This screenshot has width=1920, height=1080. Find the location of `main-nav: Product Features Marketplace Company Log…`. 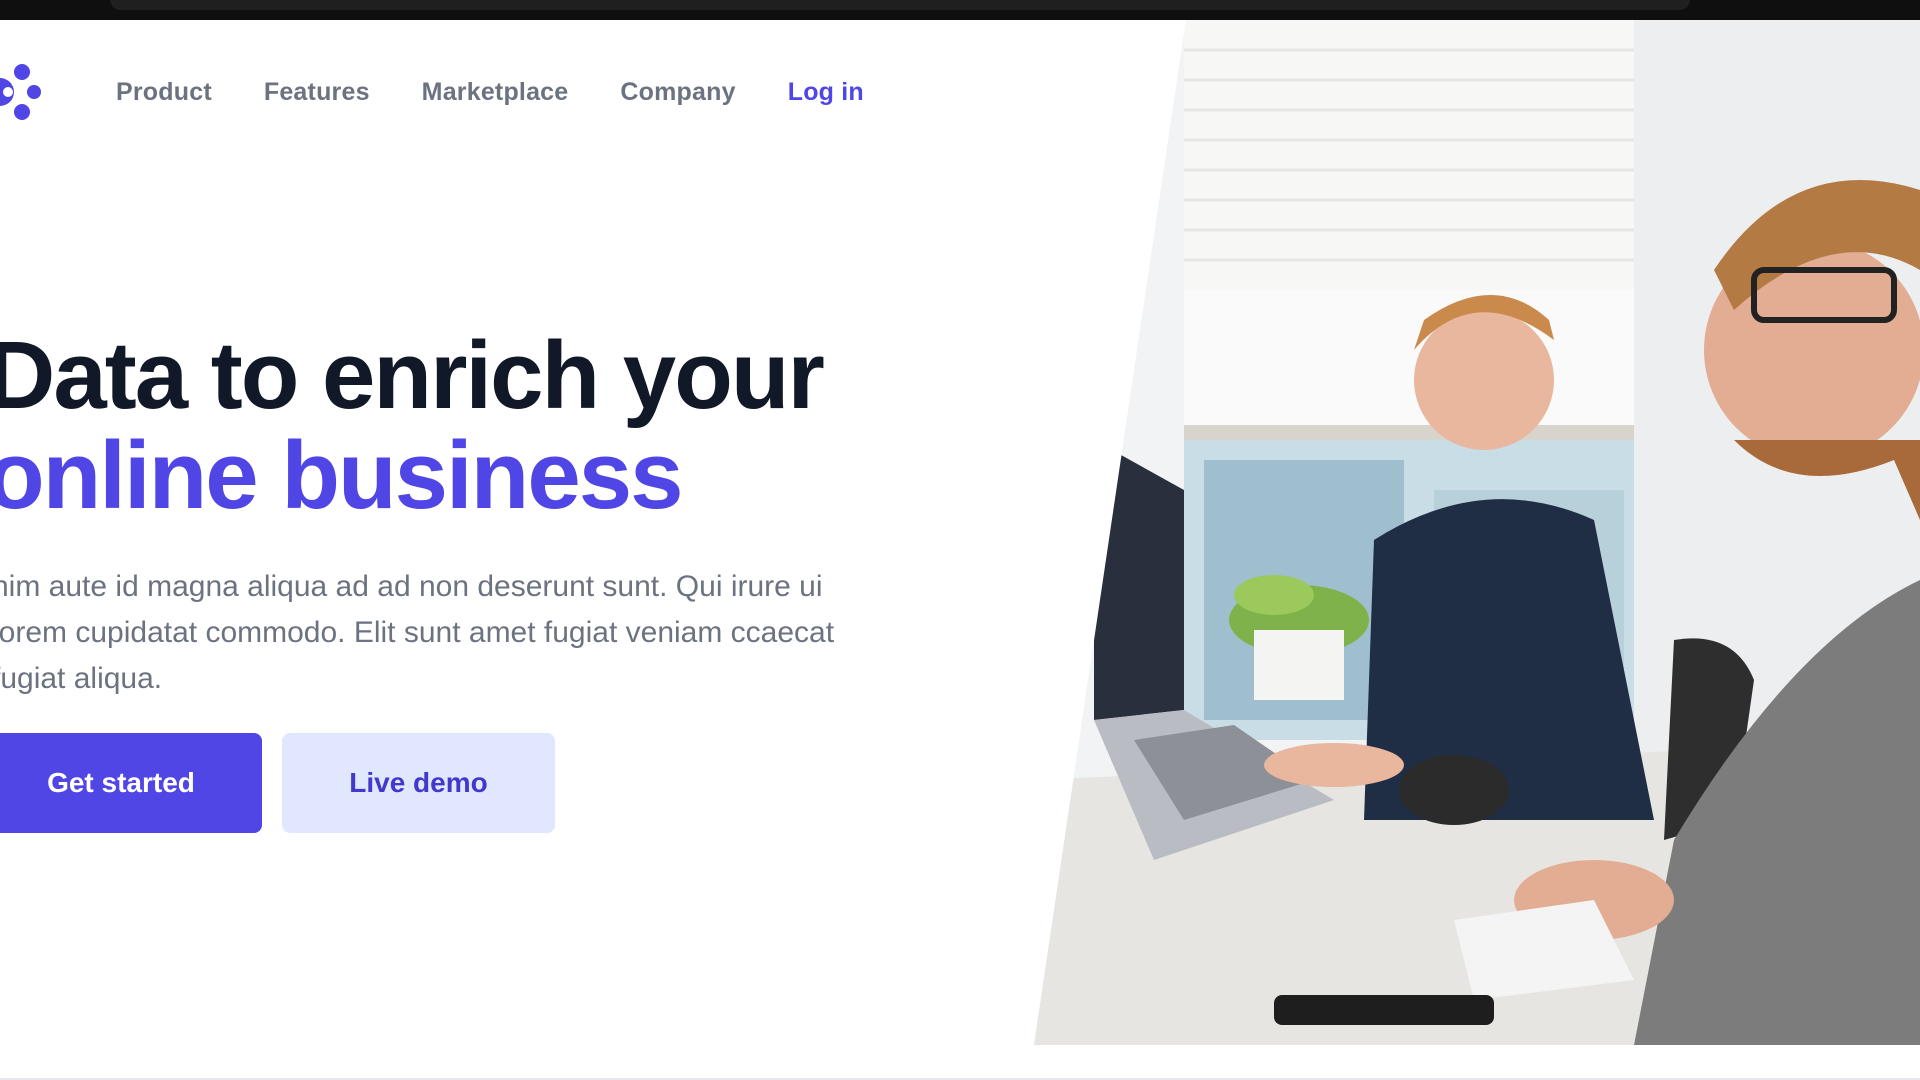

main-nav: Product Features Marketplace Company Log… is located at coordinates (490, 92).